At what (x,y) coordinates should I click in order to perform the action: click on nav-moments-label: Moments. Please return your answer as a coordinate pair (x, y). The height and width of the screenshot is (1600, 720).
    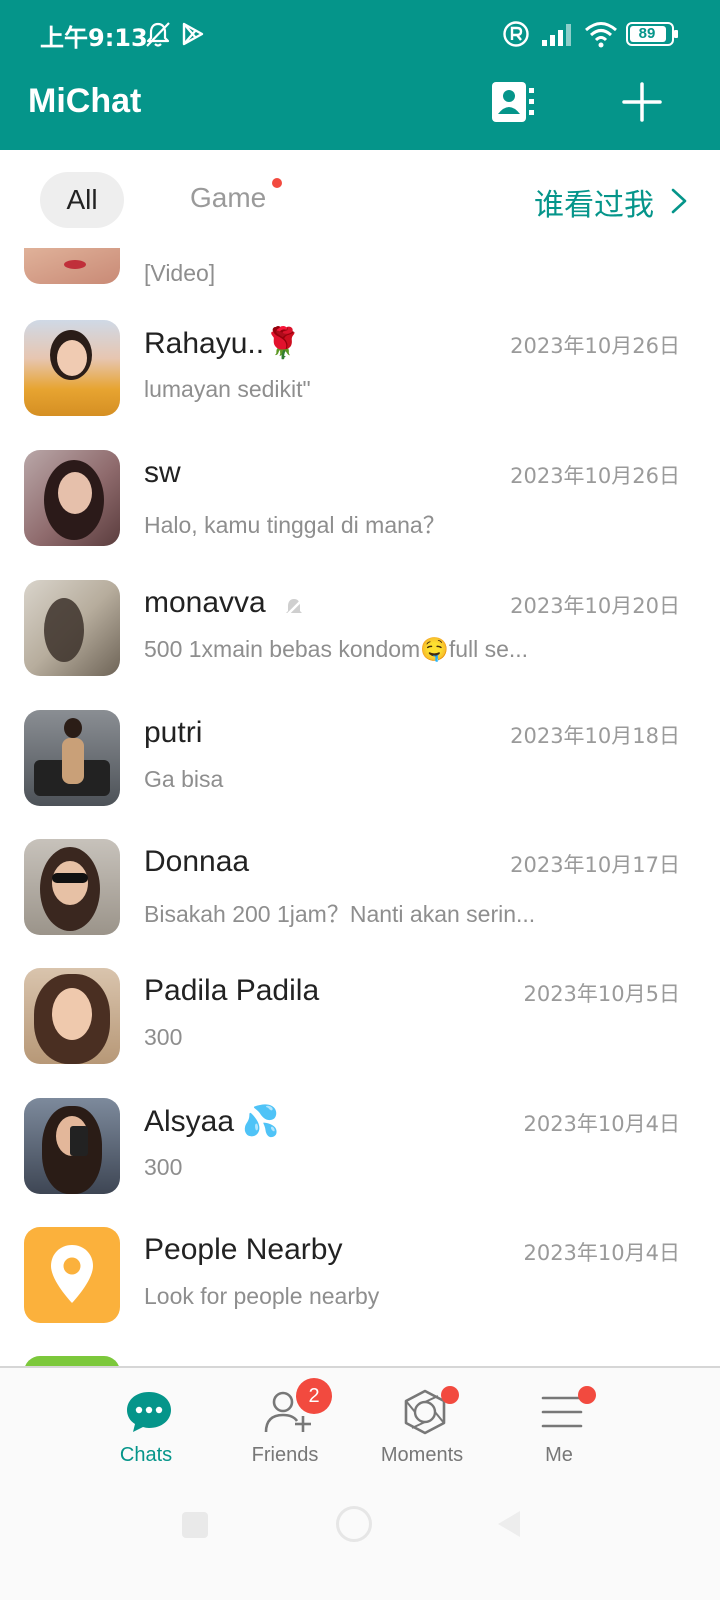
    Looking at the image, I should click on (422, 1455).